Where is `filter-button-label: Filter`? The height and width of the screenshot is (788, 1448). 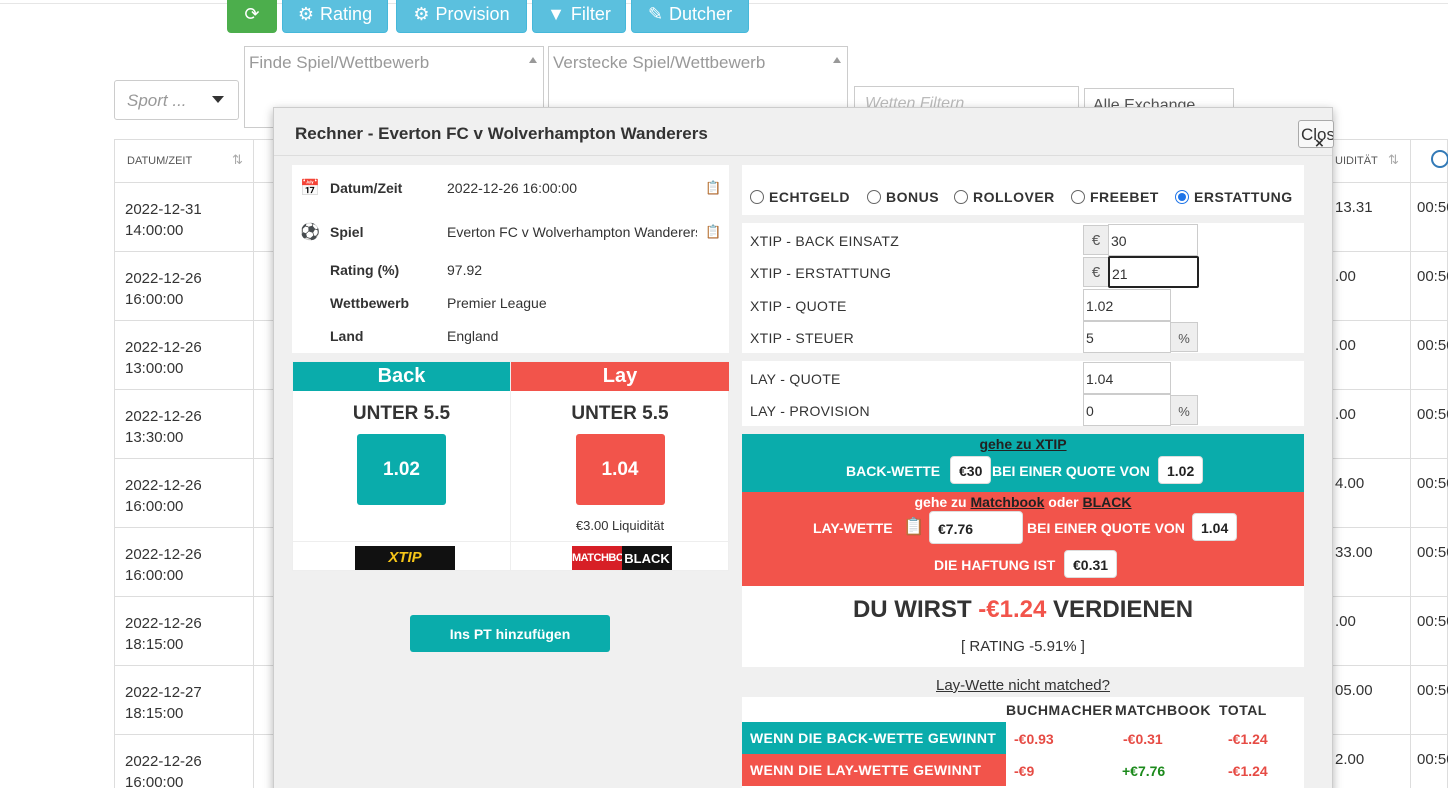 filter-button-label: Filter is located at coordinates (590, 14).